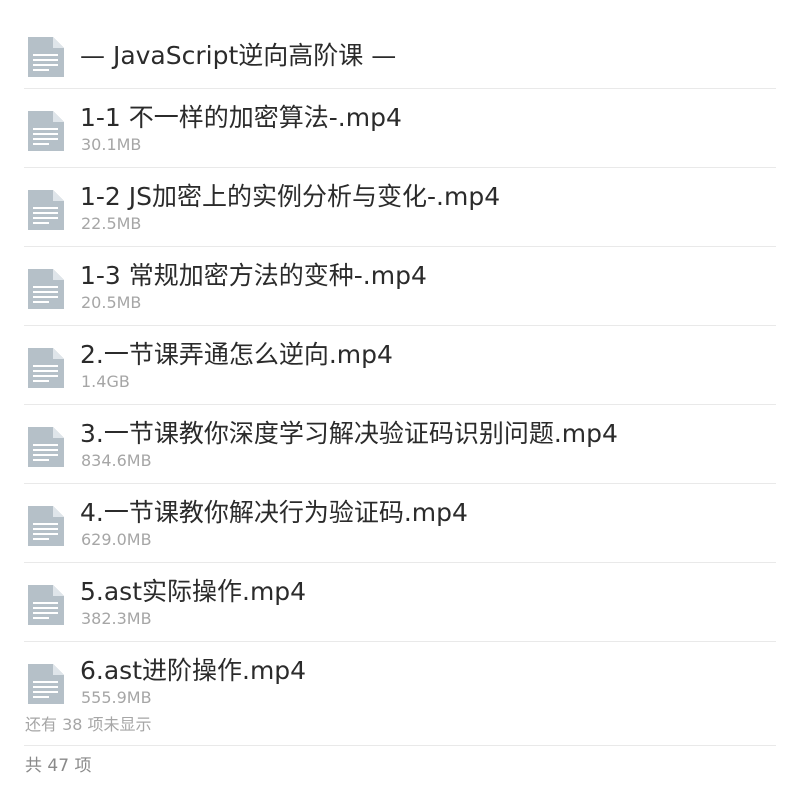 The height and width of the screenshot is (800, 800). What do you see at coordinates (88, 724) in the screenshot?
I see `hidden-items-note: 还有 38 项未显示` at bounding box center [88, 724].